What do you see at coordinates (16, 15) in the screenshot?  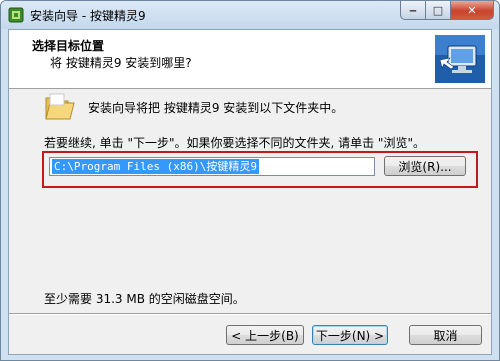 I see `app-icon` at bounding box center [16, 15].